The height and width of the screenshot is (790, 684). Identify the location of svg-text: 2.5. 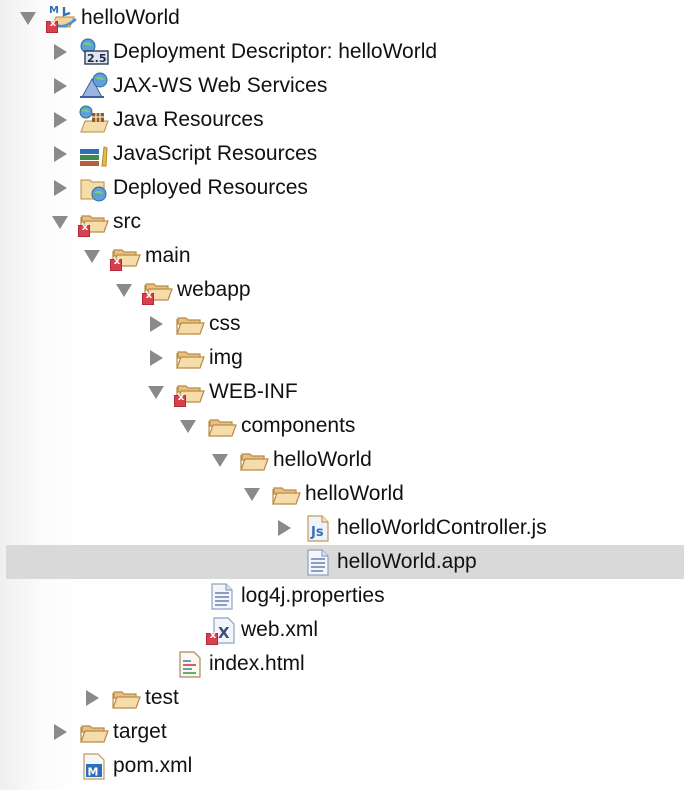
(97, 58).